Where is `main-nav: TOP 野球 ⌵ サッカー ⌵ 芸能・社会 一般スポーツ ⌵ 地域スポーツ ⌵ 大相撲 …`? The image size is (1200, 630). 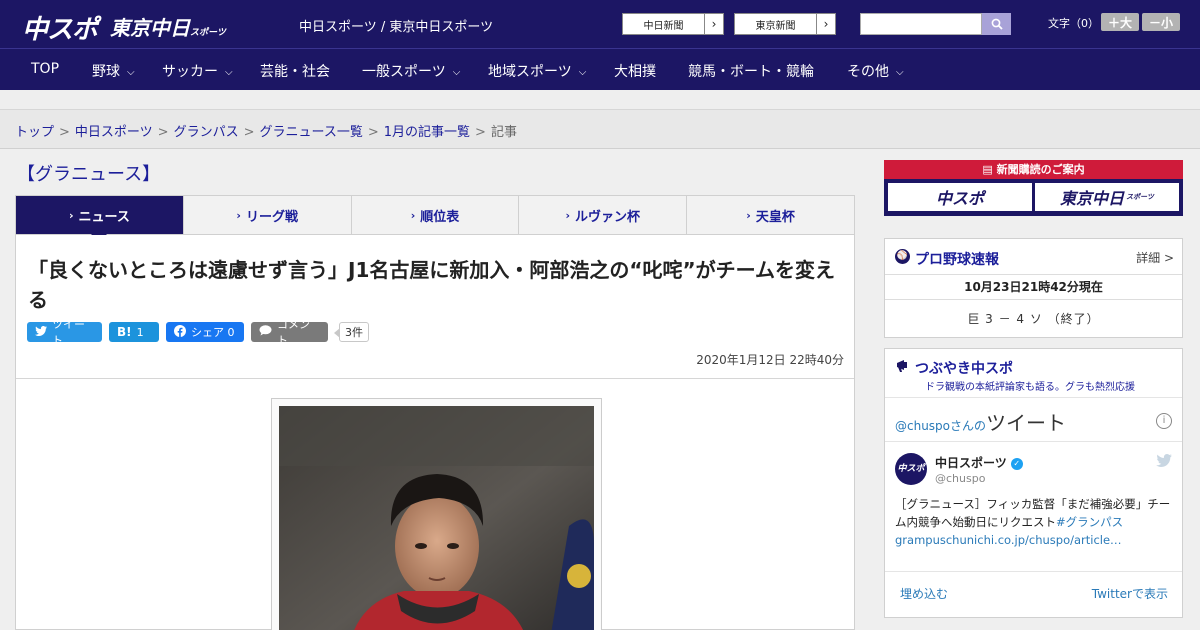 main-nav: TOP 野球 ⌵ サッカー ⌵ 芸能・社会 一般スポーツ ⌵ 地域スポーツ ⌵ 大相撲 … is located at coordinates (600, 69).